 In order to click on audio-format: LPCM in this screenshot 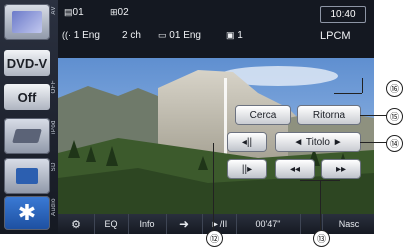, I will do `click(335, 36)`.